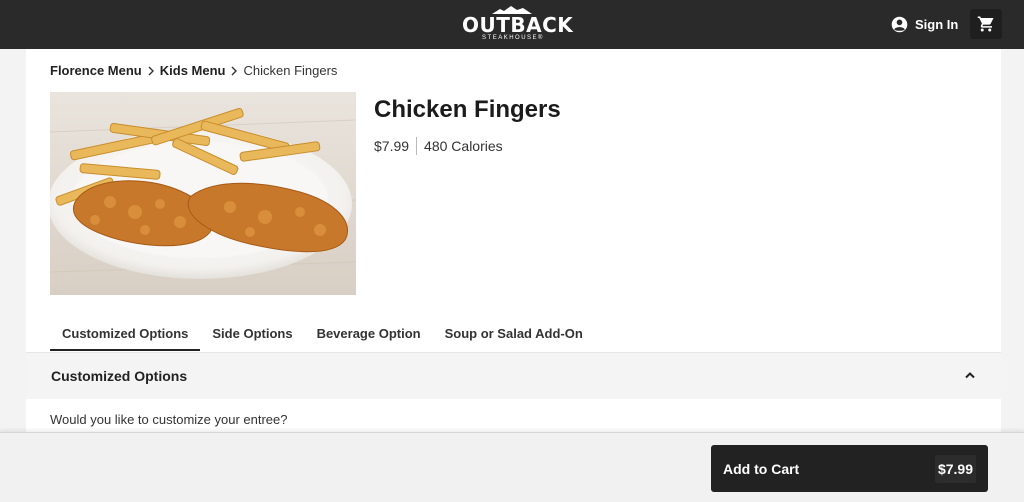 Image resolution: width=1024 pixels, height=502 pixels. Describe the element at coordinates (125, 333) in the screenshot. I see `tab-customized-options: Customized Options` at that location.